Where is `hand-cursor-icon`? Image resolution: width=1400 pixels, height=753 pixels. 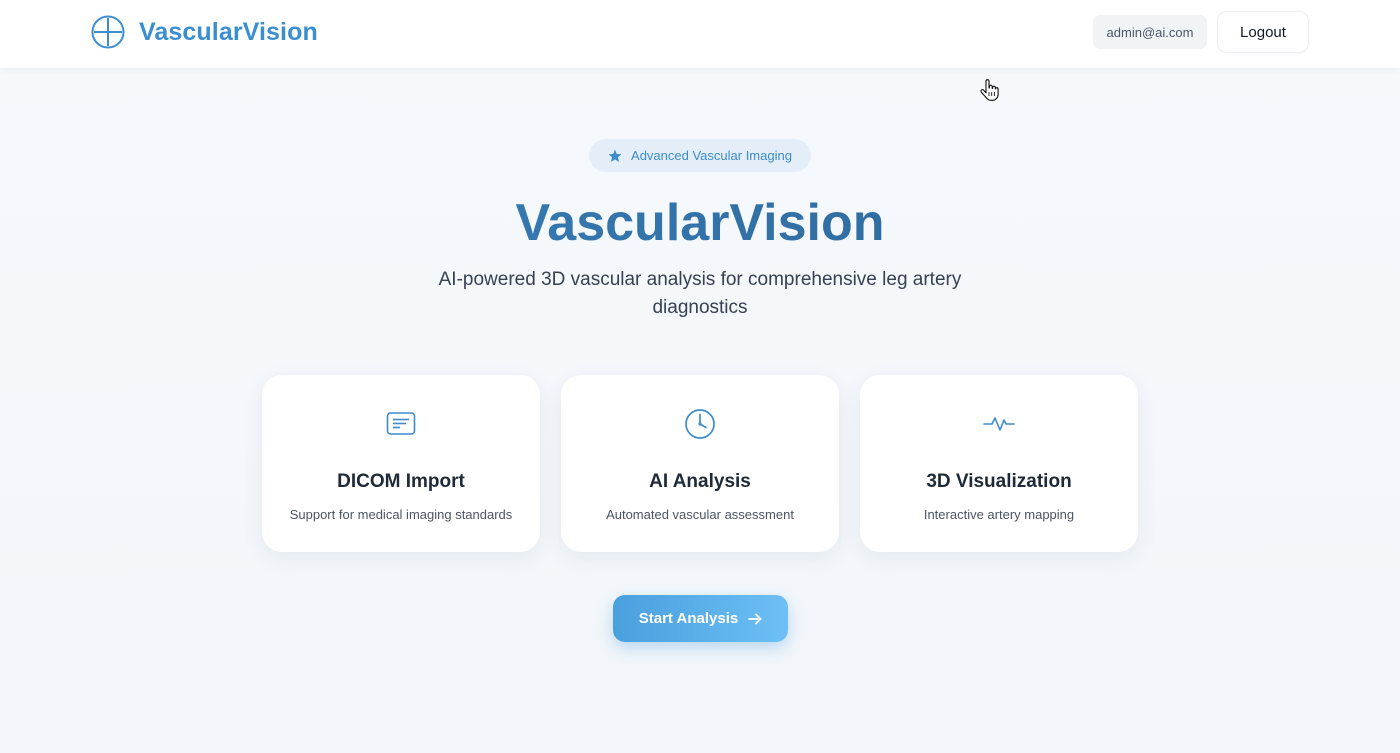
hand-cursor-icon is located at coordinates (989, 90).